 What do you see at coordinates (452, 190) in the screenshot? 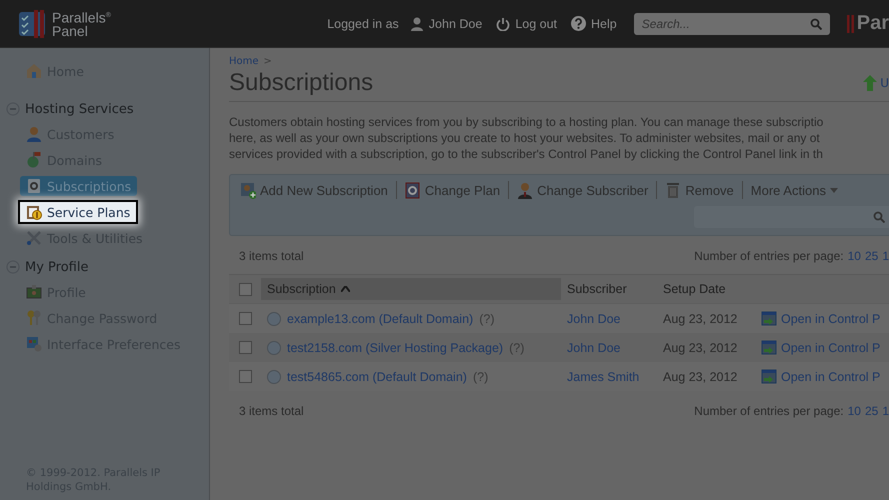
I see `toolbar-button: Change Plan` at bounding box center [452, 190].